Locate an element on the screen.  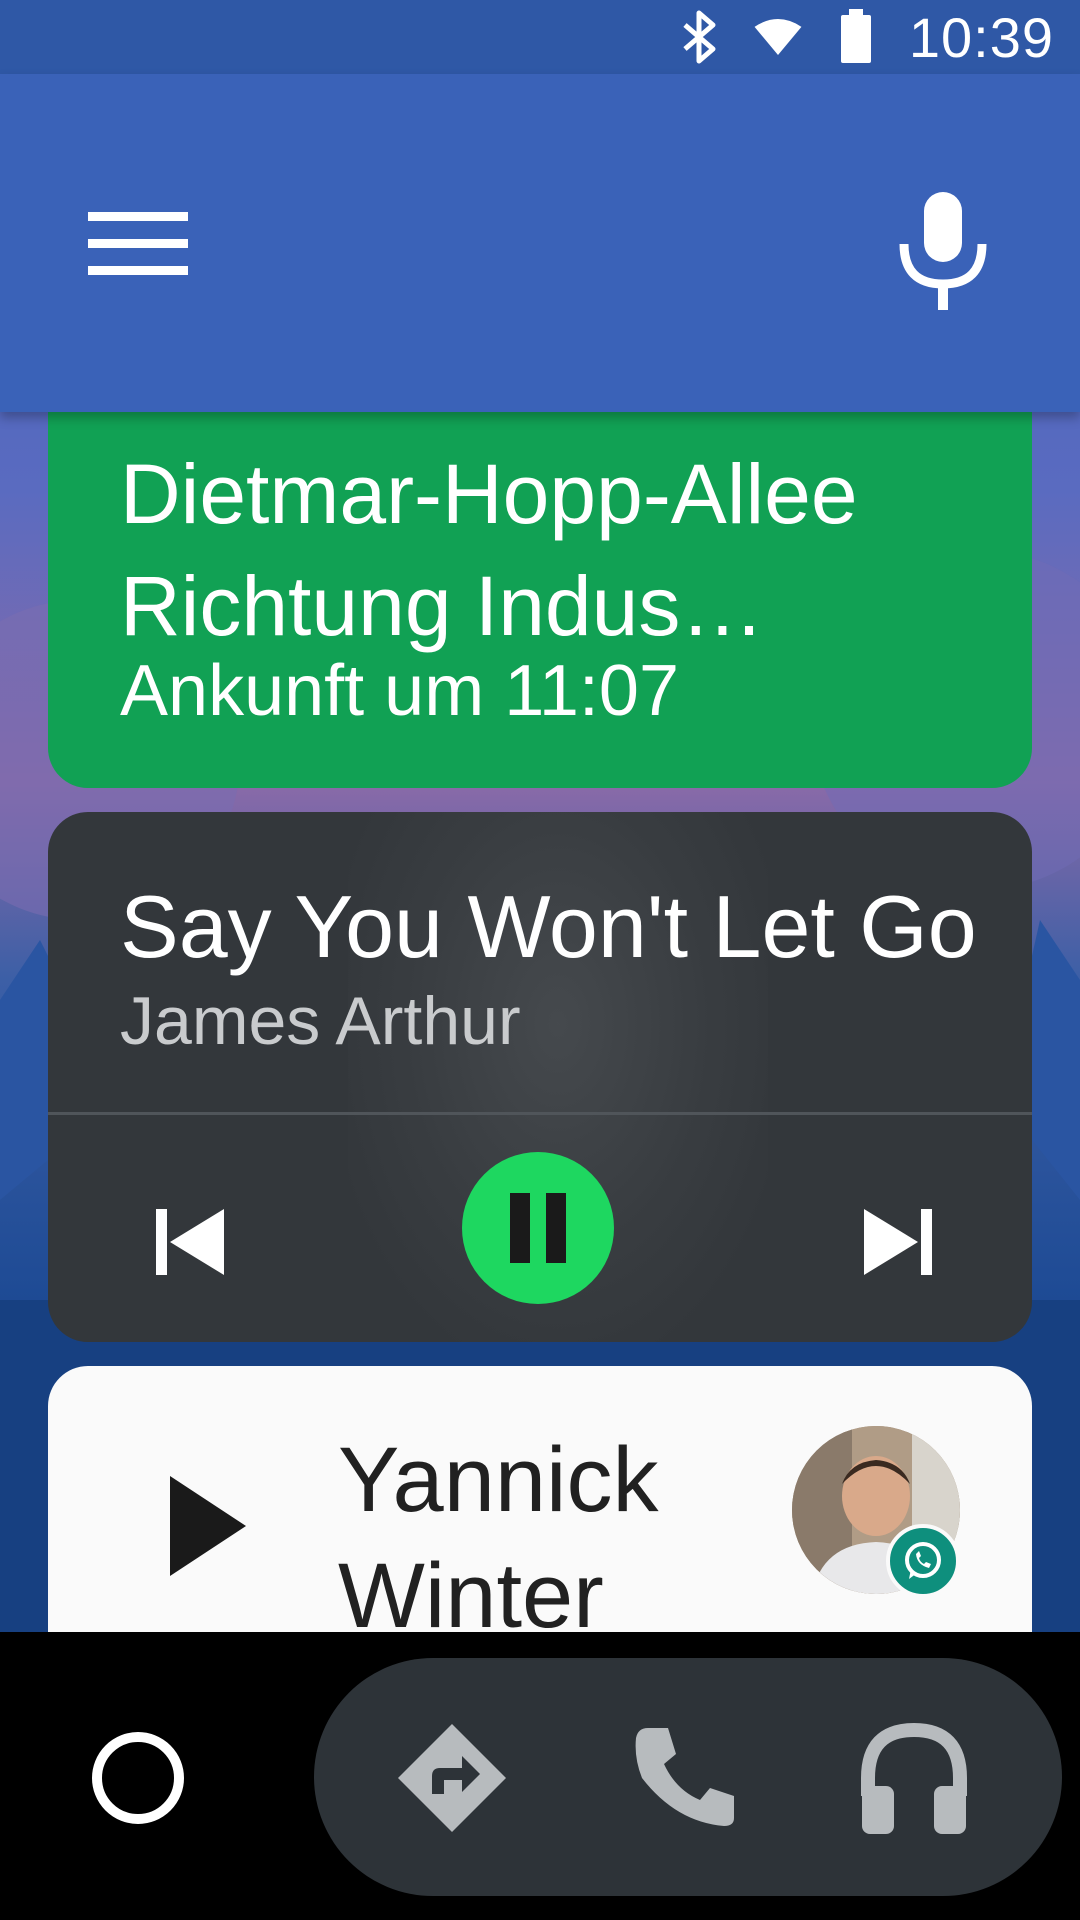
pause-button is located at coordinates (538, 1228).